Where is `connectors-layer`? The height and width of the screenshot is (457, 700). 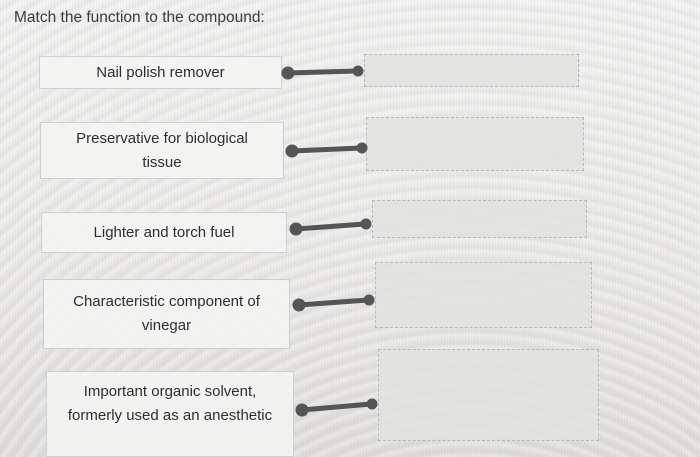
connectors-layer is located at coordinates (329, 241).